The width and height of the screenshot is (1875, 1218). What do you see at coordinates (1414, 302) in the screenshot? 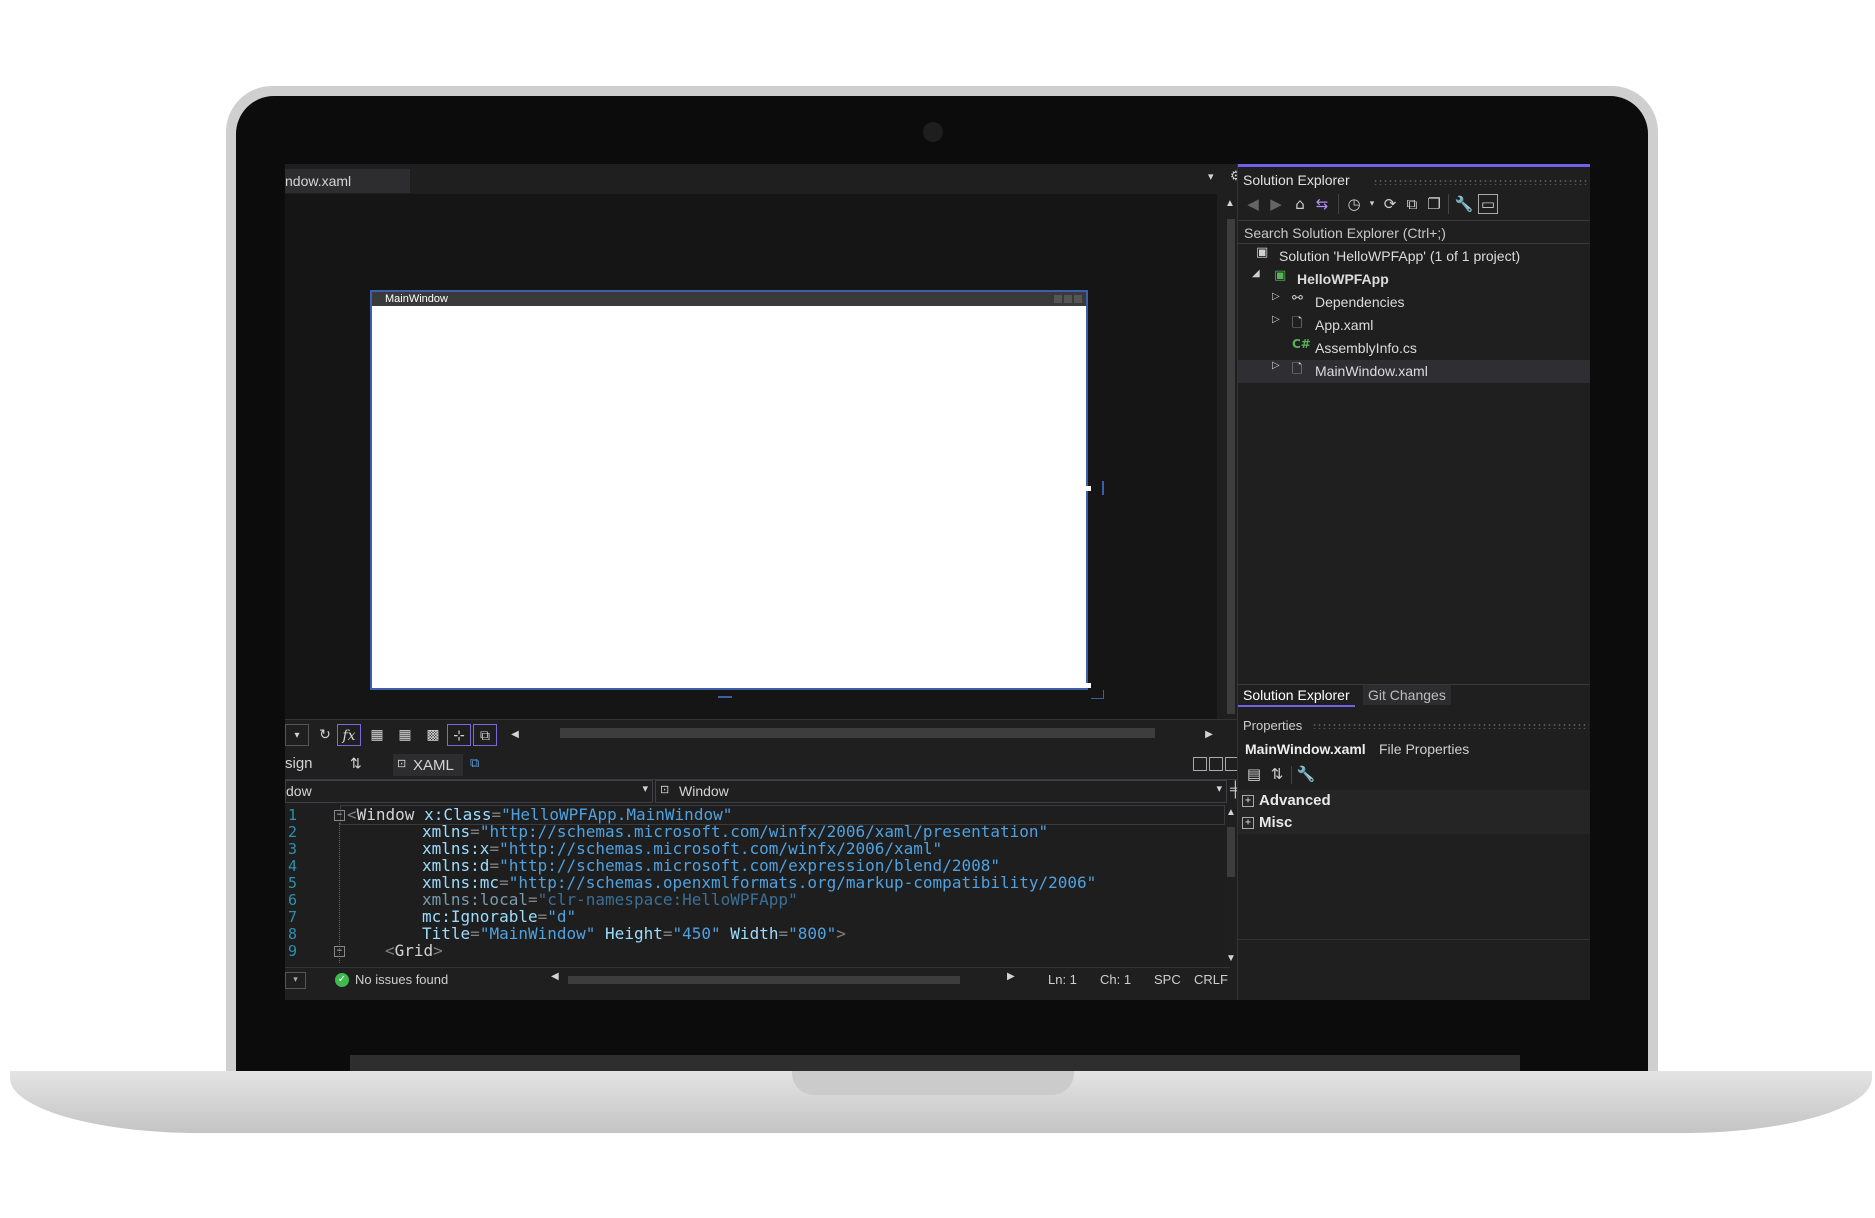
I see `tree-item-dependencies: ▷ ⚯ Dependencies` at bounding box center [1414, 302].